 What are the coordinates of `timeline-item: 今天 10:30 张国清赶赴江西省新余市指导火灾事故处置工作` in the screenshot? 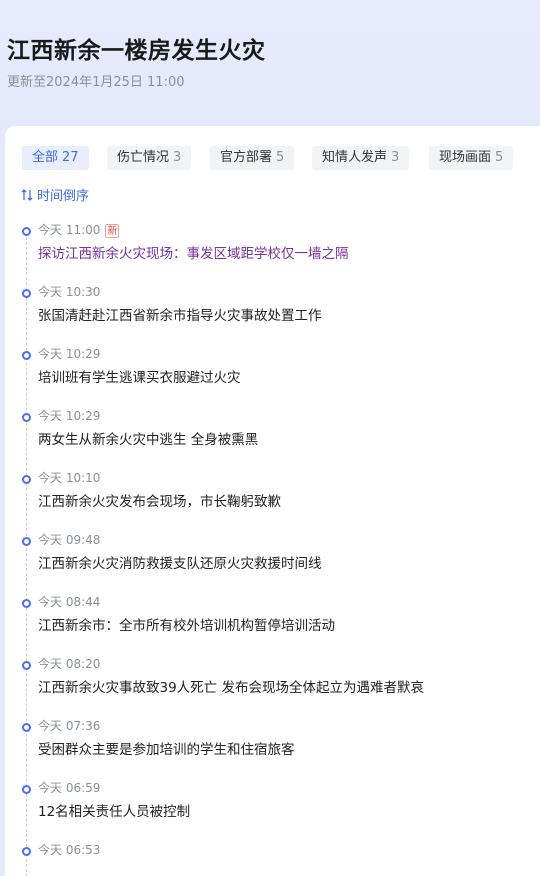 It's located at (270, 313).